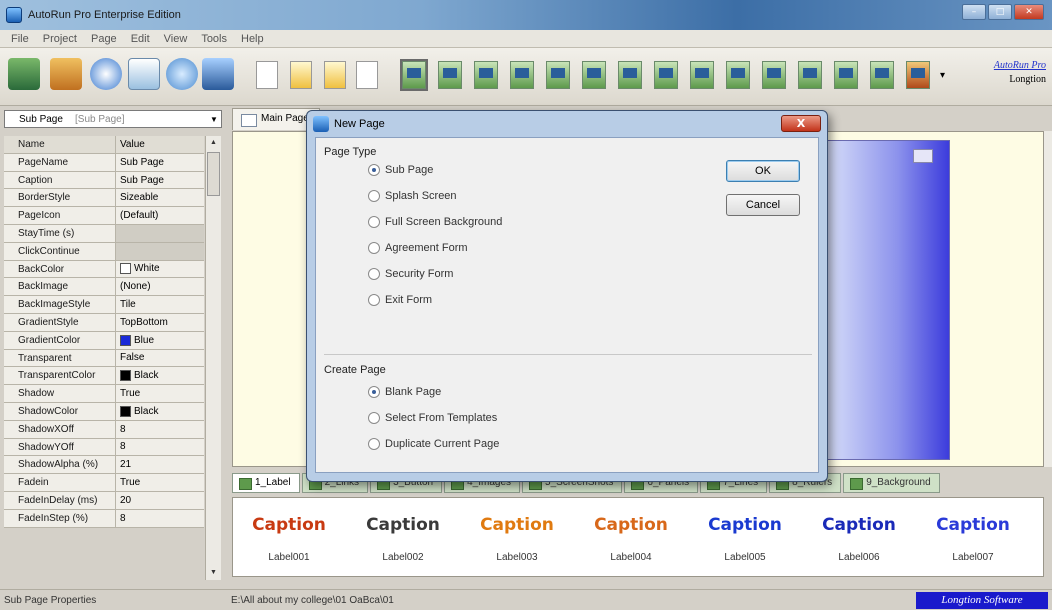 The width and height of the screenshot is (1052, 610). Describe the element at coordinates (160, 180) in the screenshot. I see `property-value: Sub Page` at that location.